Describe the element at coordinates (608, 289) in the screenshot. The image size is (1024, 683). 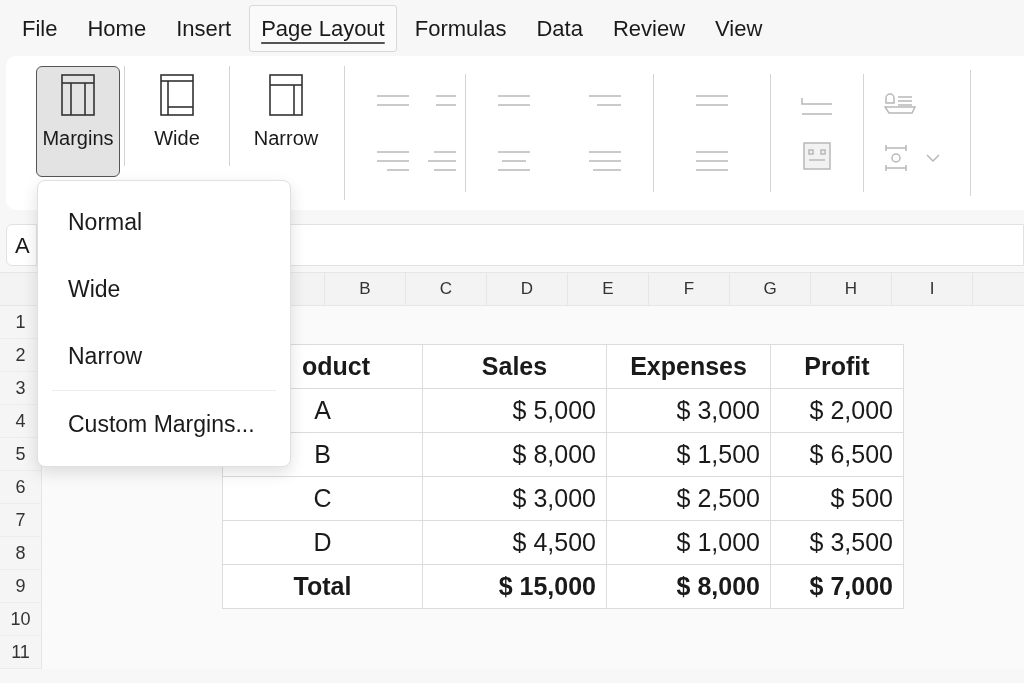
I see `column-header: E` at that location.